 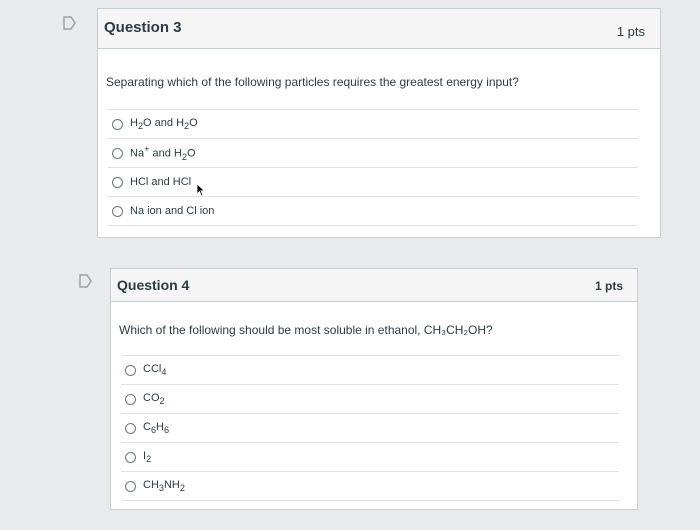 I want to click on answer-label: H2O and H2O, so click(x=164, y=124).